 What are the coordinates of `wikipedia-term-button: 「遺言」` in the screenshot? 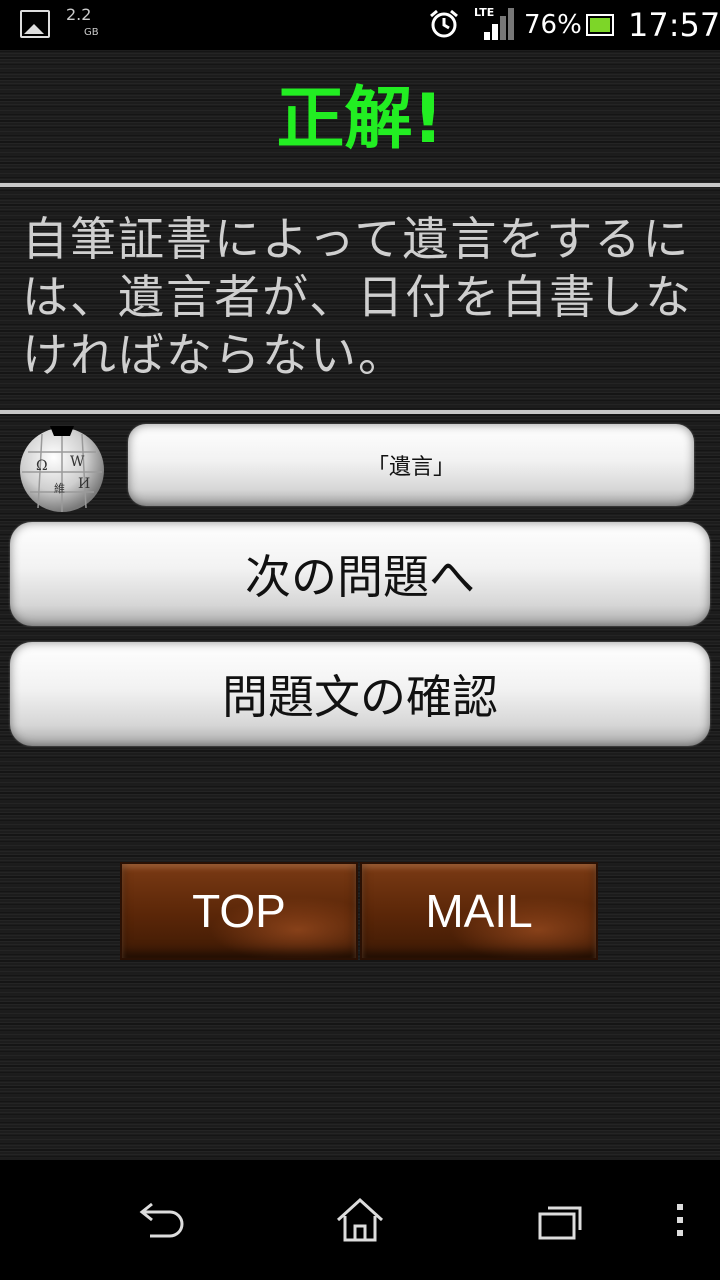 It's located at (411, 465).